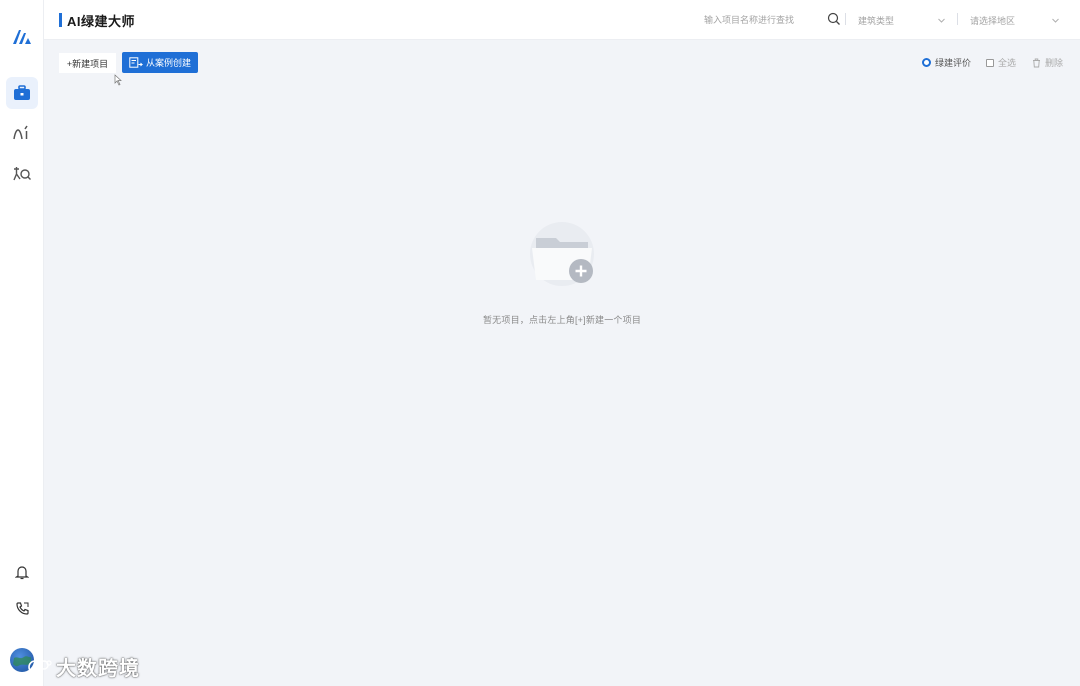  I want to click on region-select: 请选择地区, so click(1015, 20).